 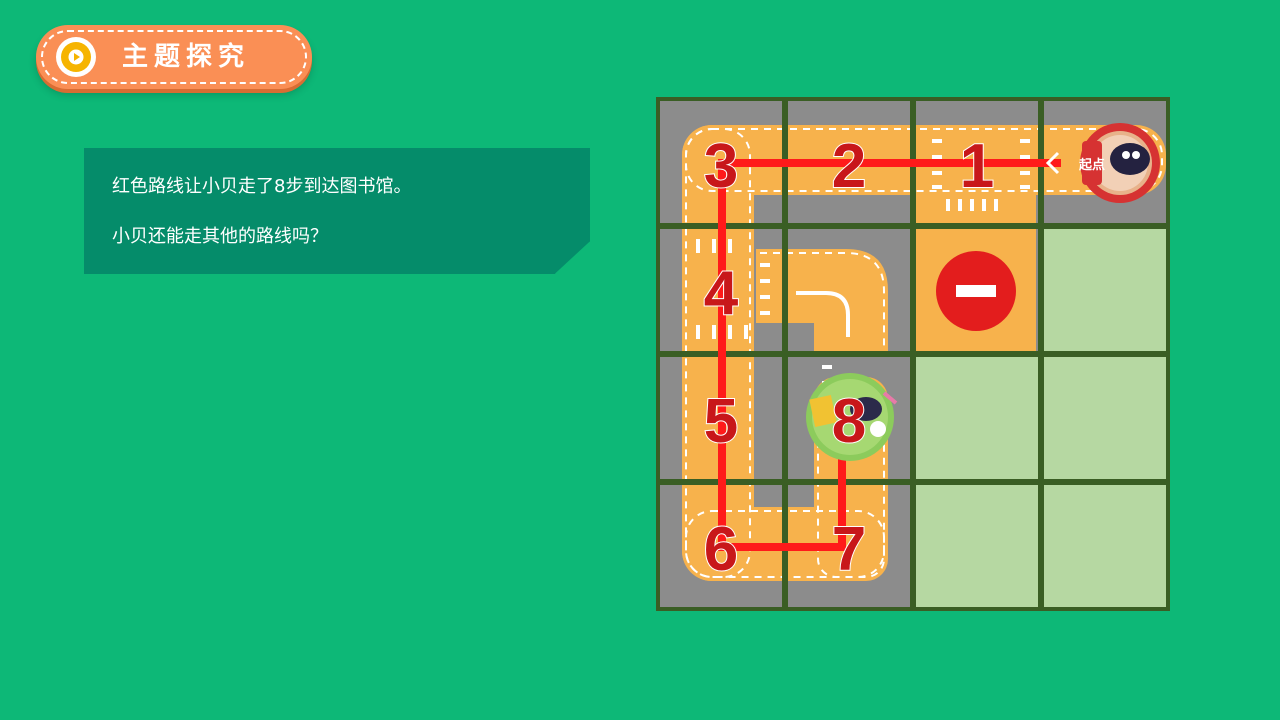 I want to click on section-title-banner: 主题探究, so click(x=174, y=57).